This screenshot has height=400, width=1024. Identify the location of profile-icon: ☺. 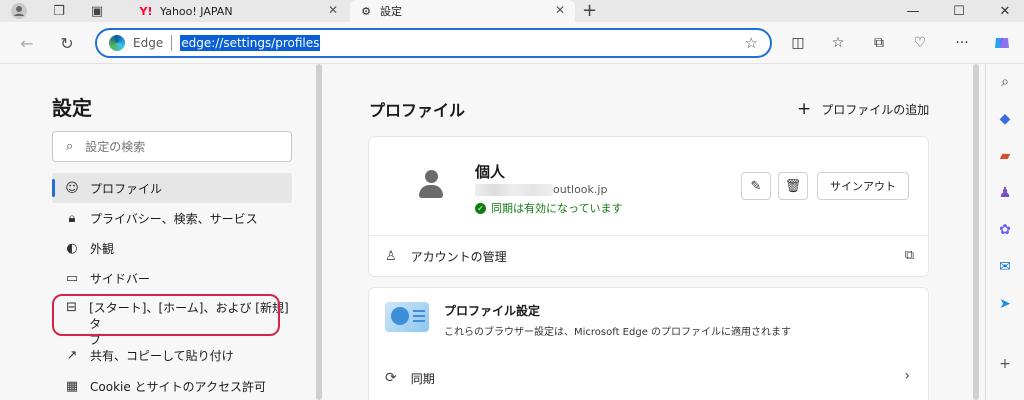
(72, 188).